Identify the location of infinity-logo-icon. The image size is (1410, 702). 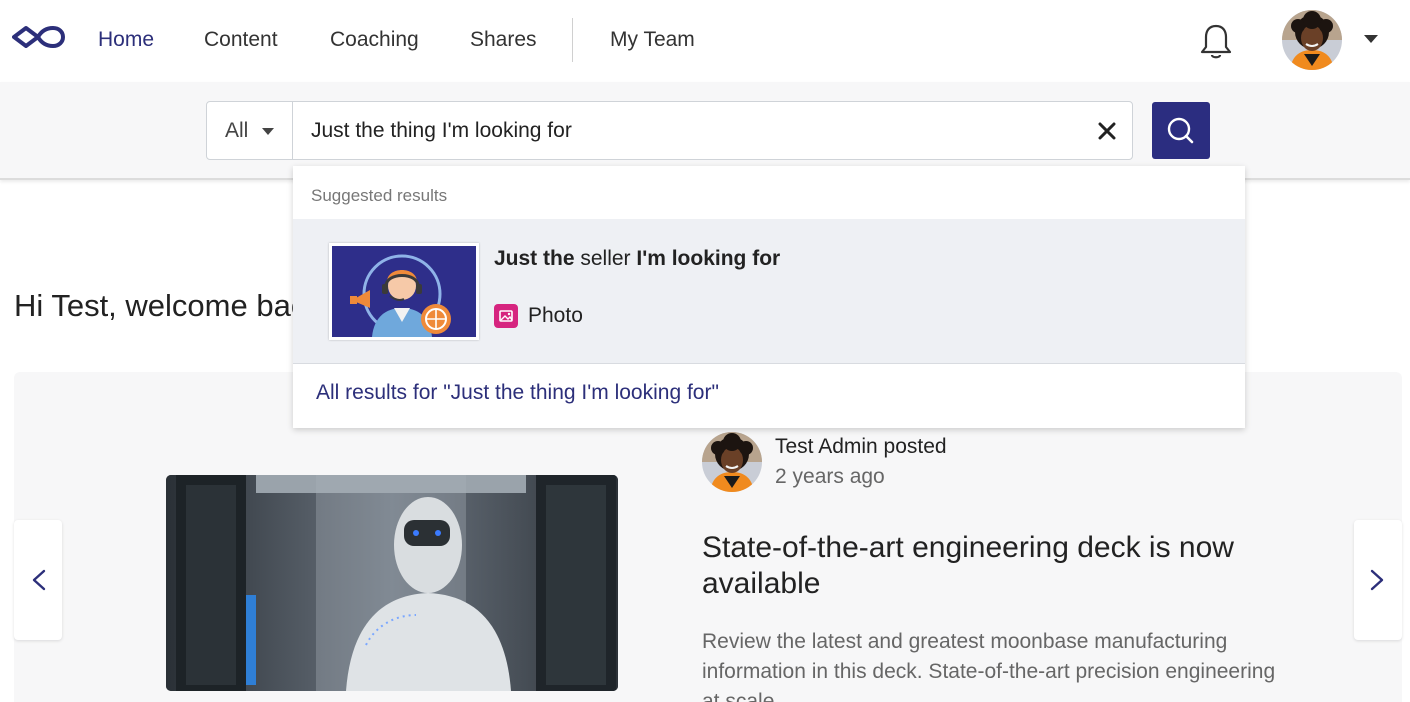
(39, 37).